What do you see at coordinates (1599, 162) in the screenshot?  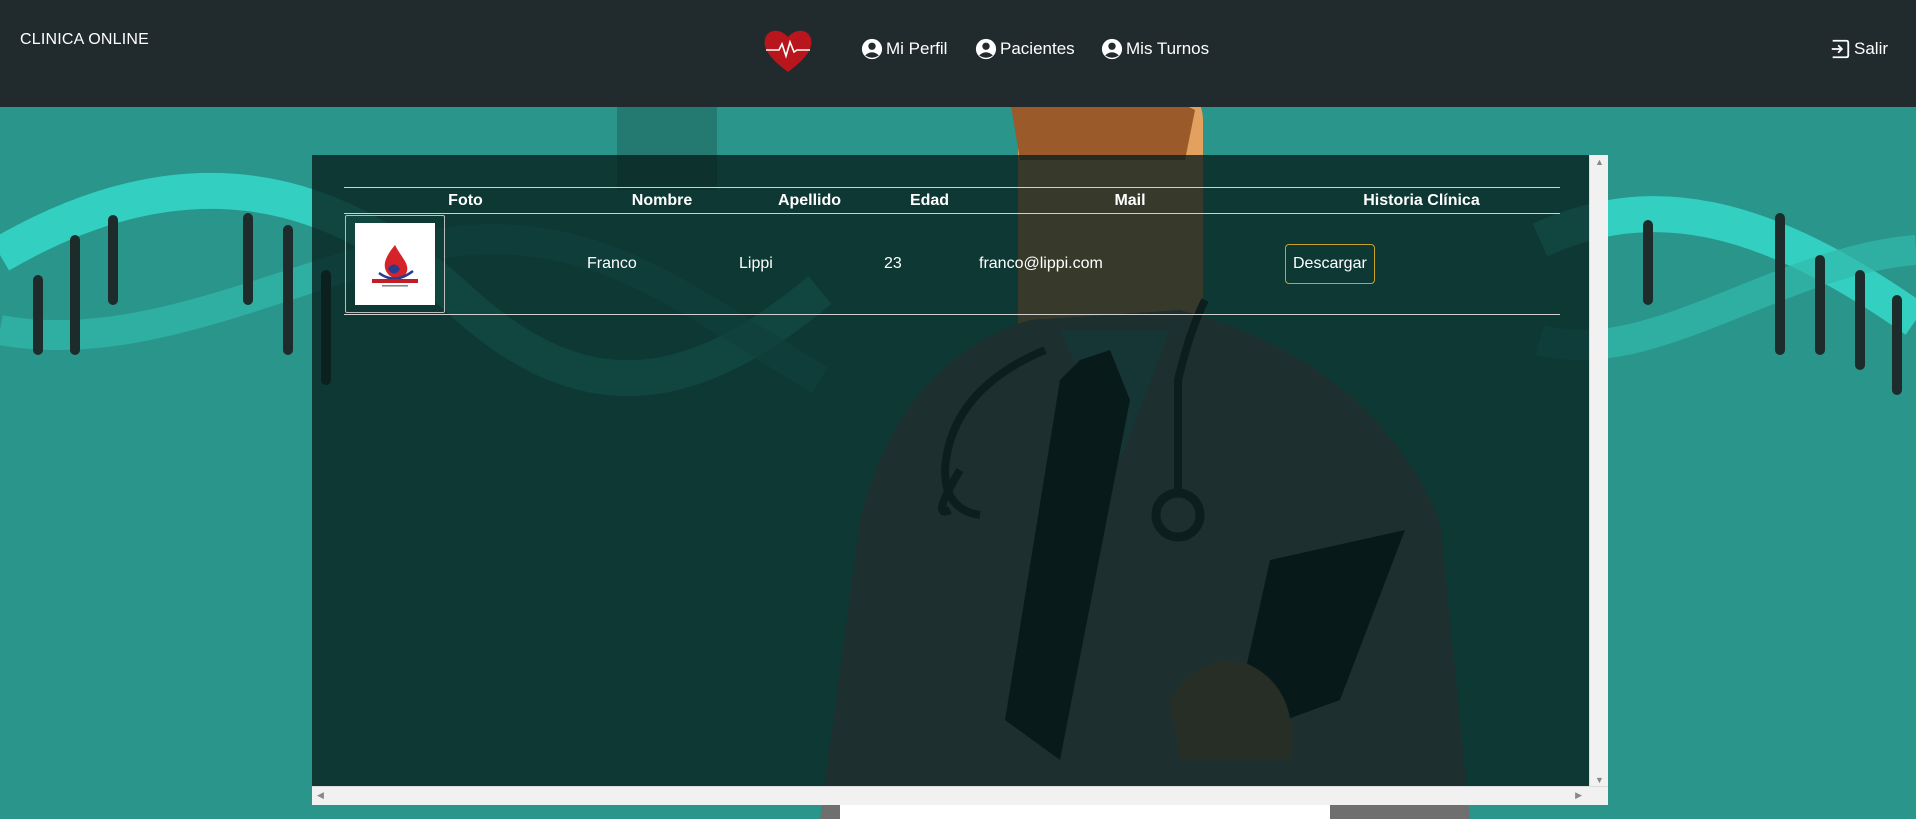 I see `scroll-up-icon: ▲` at bounding box center [1599, 162].